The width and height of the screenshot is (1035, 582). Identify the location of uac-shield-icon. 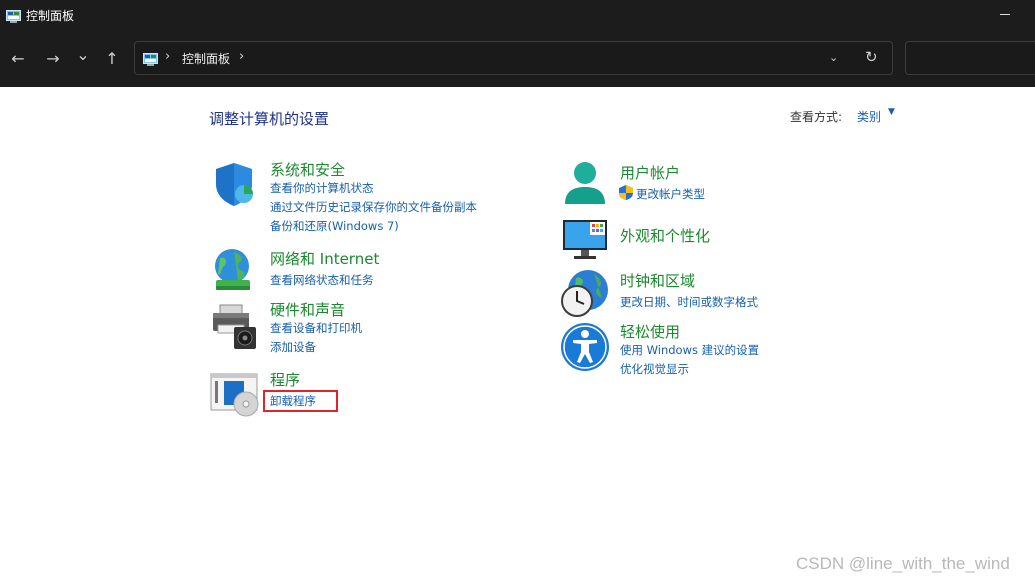
(626, 194).